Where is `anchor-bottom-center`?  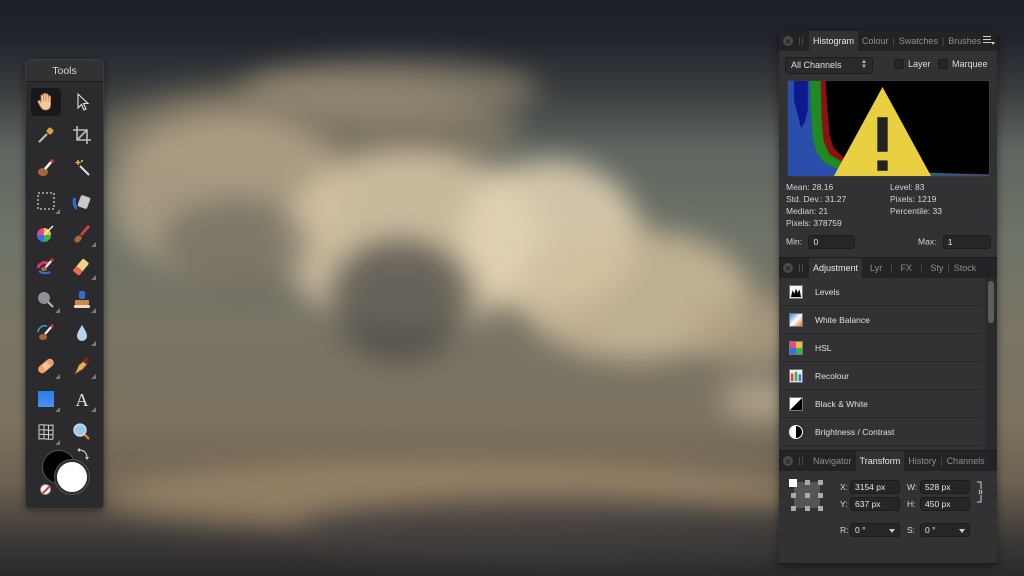
anchor-bottom-center is located at coordinates (807, 508).